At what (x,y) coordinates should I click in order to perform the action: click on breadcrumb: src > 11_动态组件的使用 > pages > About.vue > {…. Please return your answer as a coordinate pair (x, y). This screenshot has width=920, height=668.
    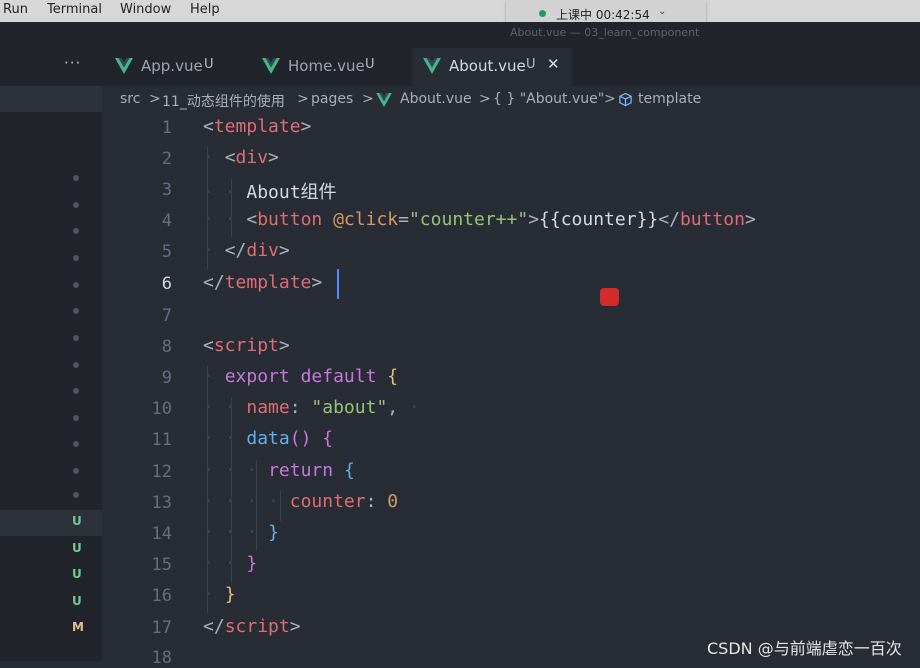
    Looking at the image, I should click on (511, 99).